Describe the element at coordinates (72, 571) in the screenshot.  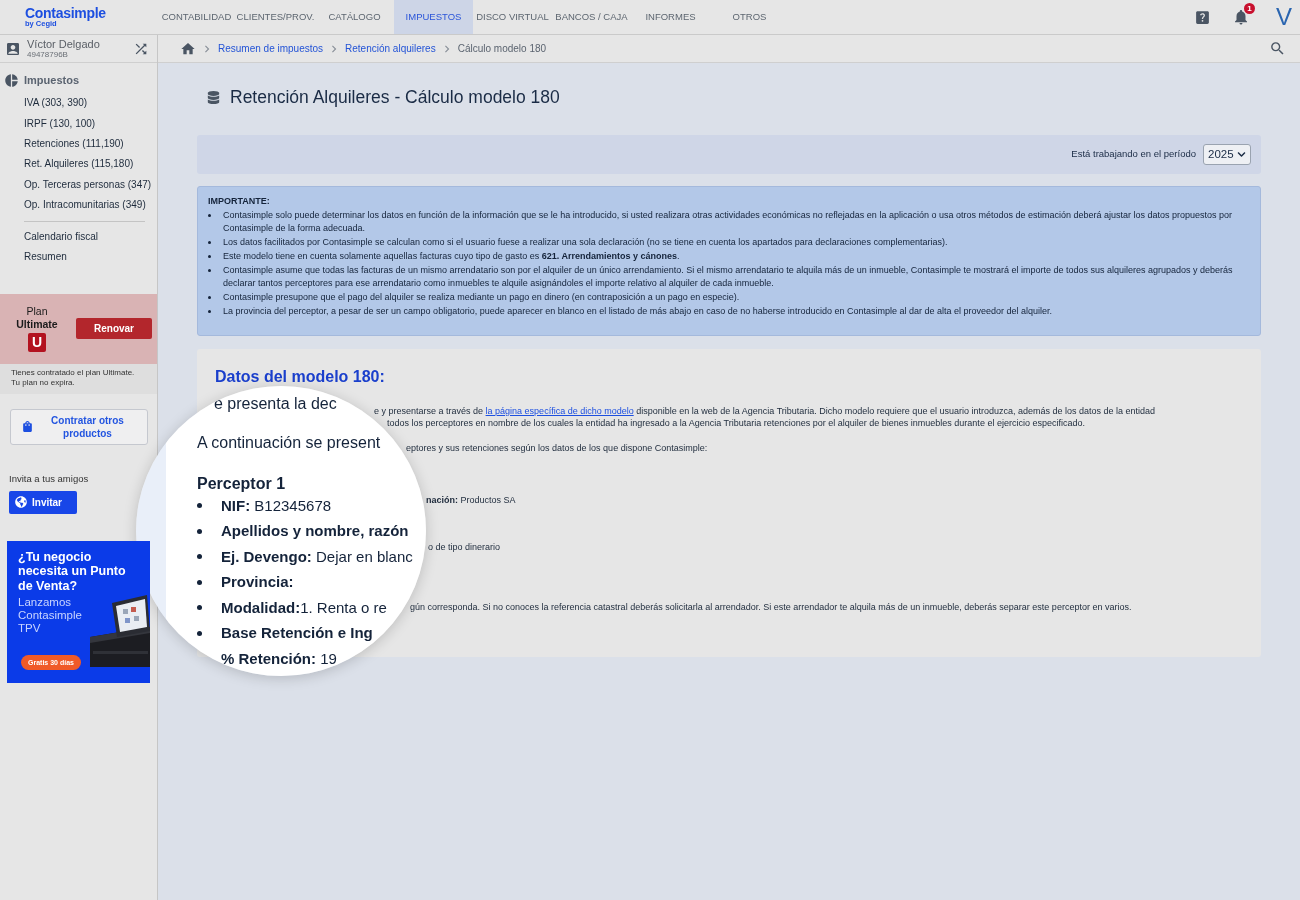
I see `promo-headline: ¿Tu negocio necesita un Punto de Venta?` at that location.